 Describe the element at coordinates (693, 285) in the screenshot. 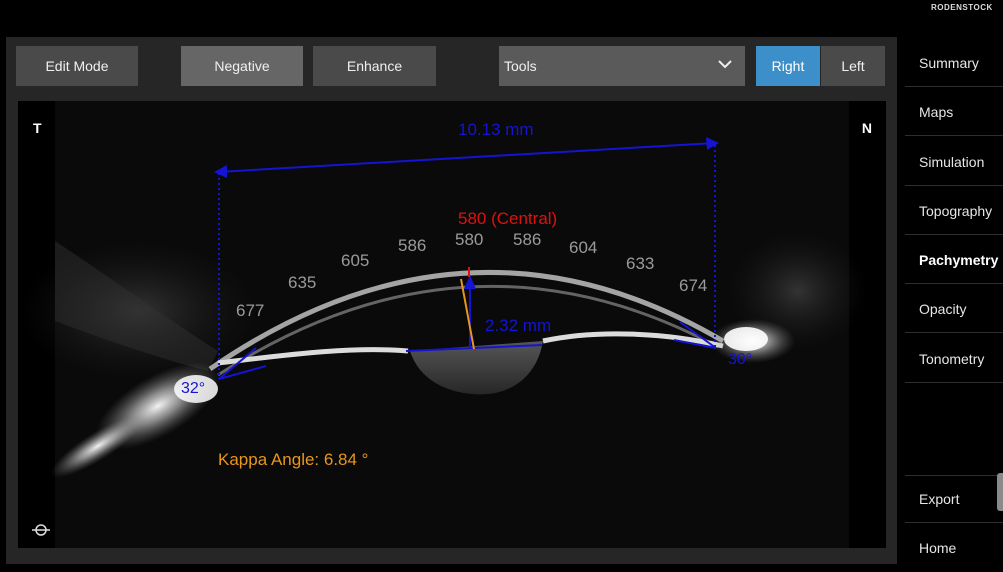

I see `thickness-value: 674` at that location.